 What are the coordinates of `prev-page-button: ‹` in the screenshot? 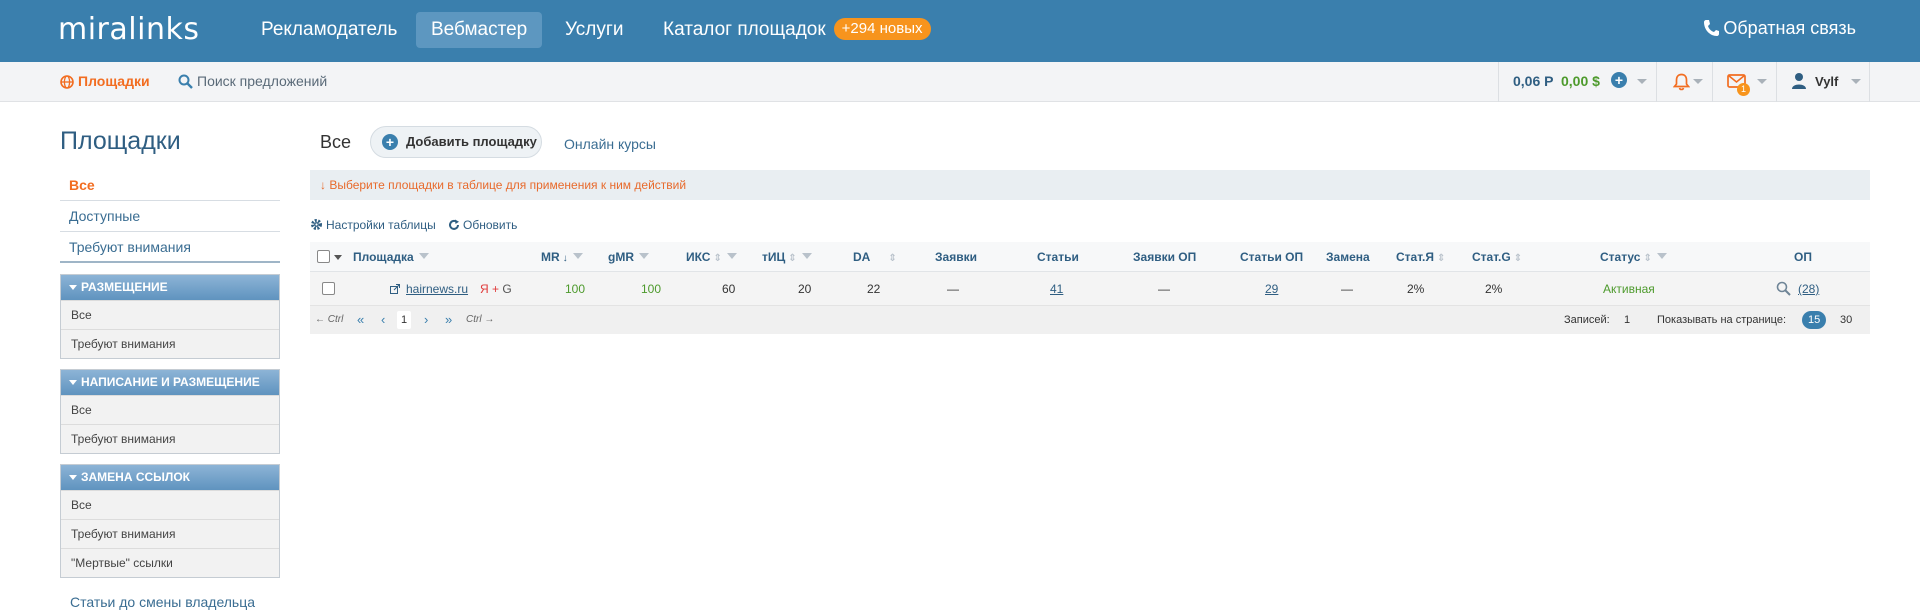 It's located at (383, 320).